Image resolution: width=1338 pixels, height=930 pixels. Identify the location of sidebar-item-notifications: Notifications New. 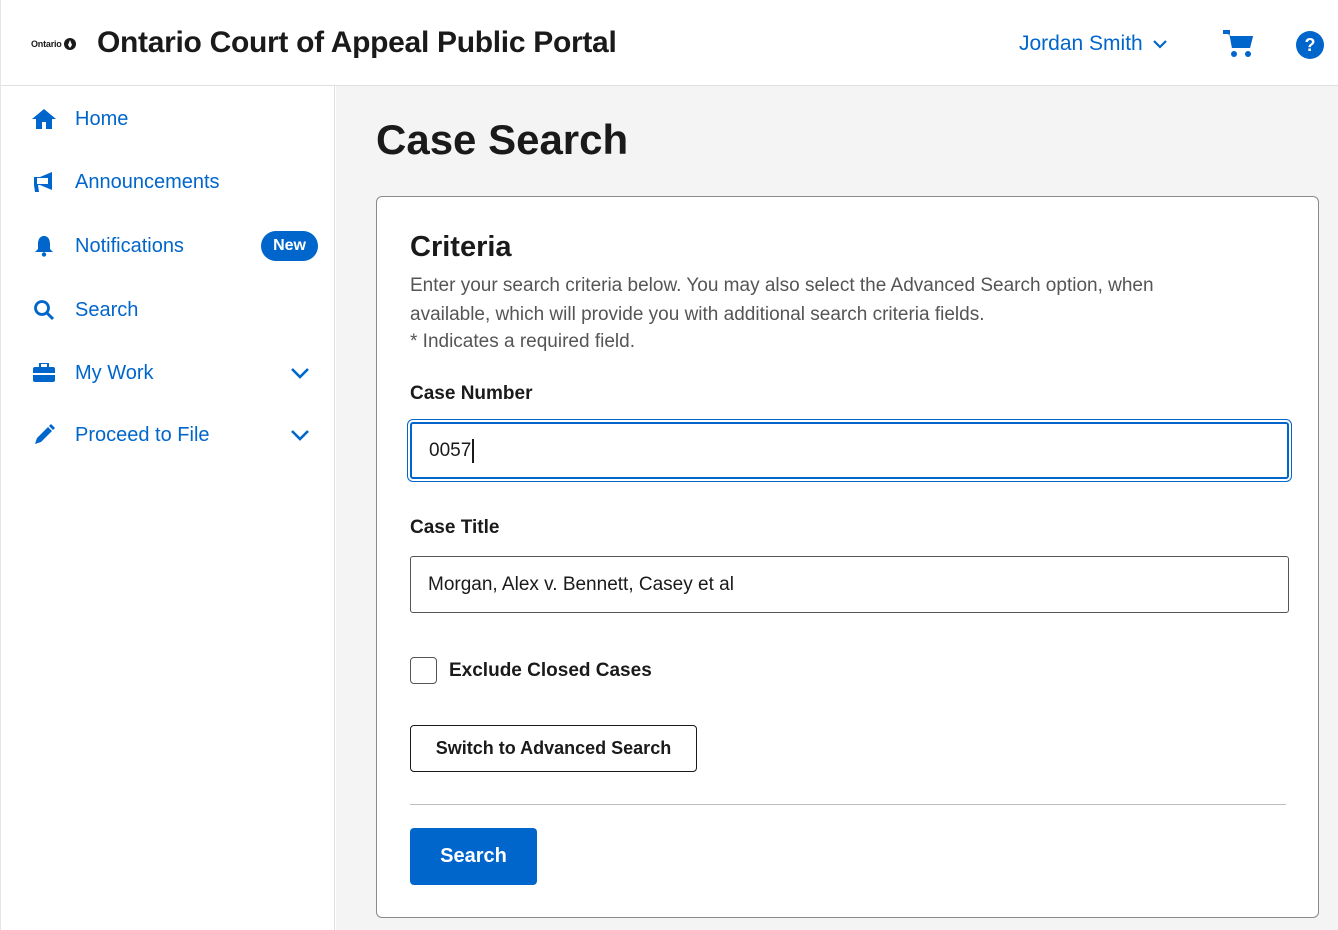
(176, 246).